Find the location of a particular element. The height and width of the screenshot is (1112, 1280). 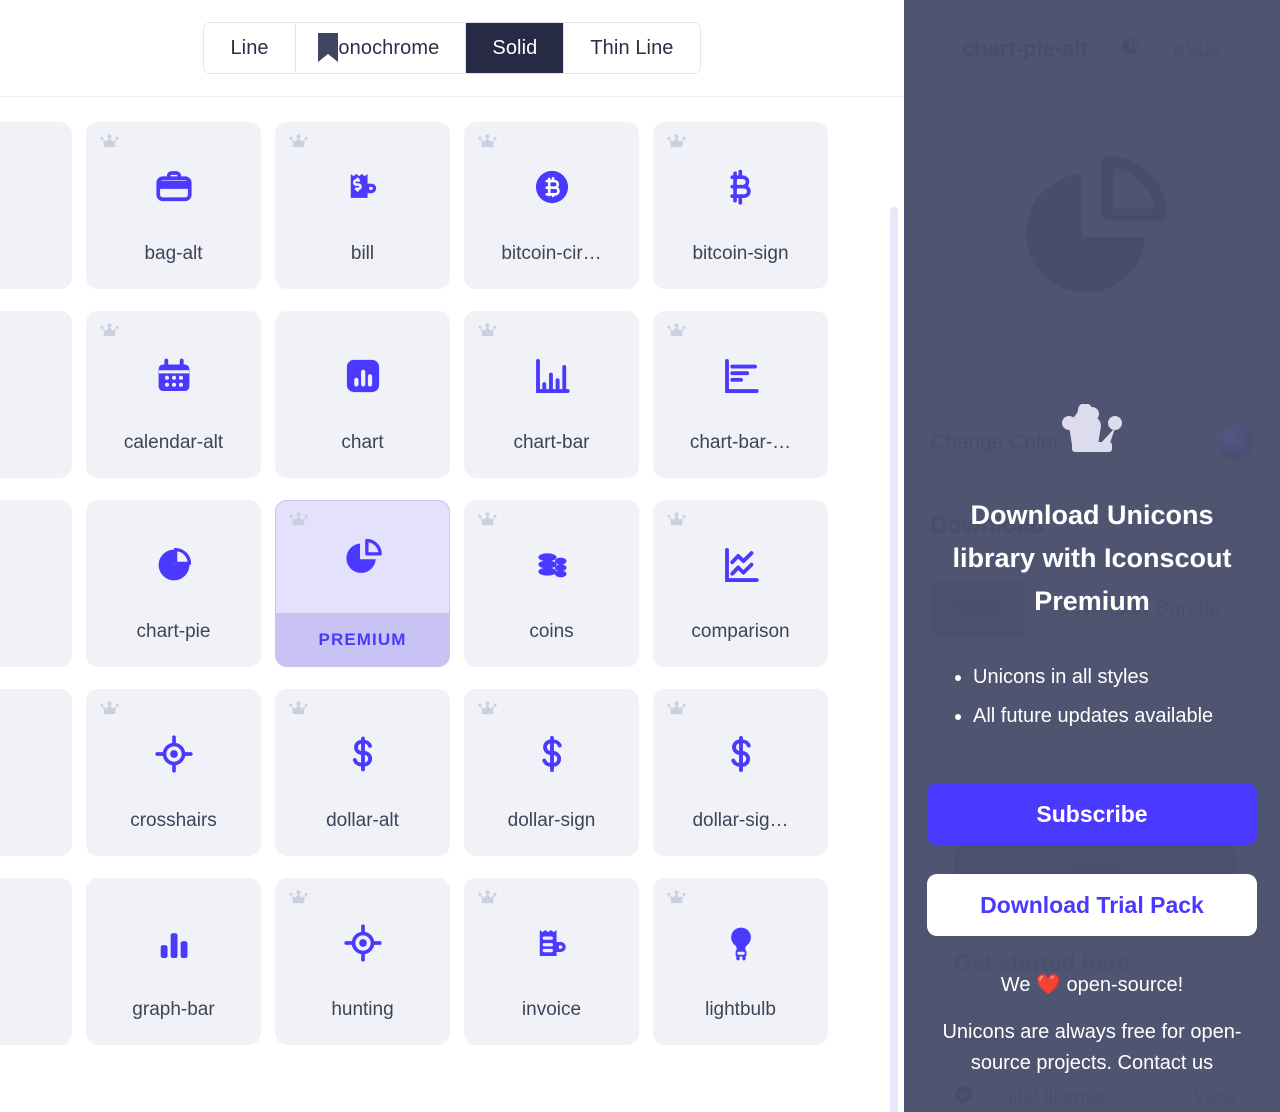

icon-card-label: invoice is located at coordinates (551, 1009).